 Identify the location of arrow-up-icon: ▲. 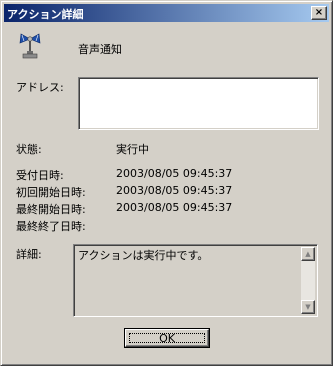
(308, 254).